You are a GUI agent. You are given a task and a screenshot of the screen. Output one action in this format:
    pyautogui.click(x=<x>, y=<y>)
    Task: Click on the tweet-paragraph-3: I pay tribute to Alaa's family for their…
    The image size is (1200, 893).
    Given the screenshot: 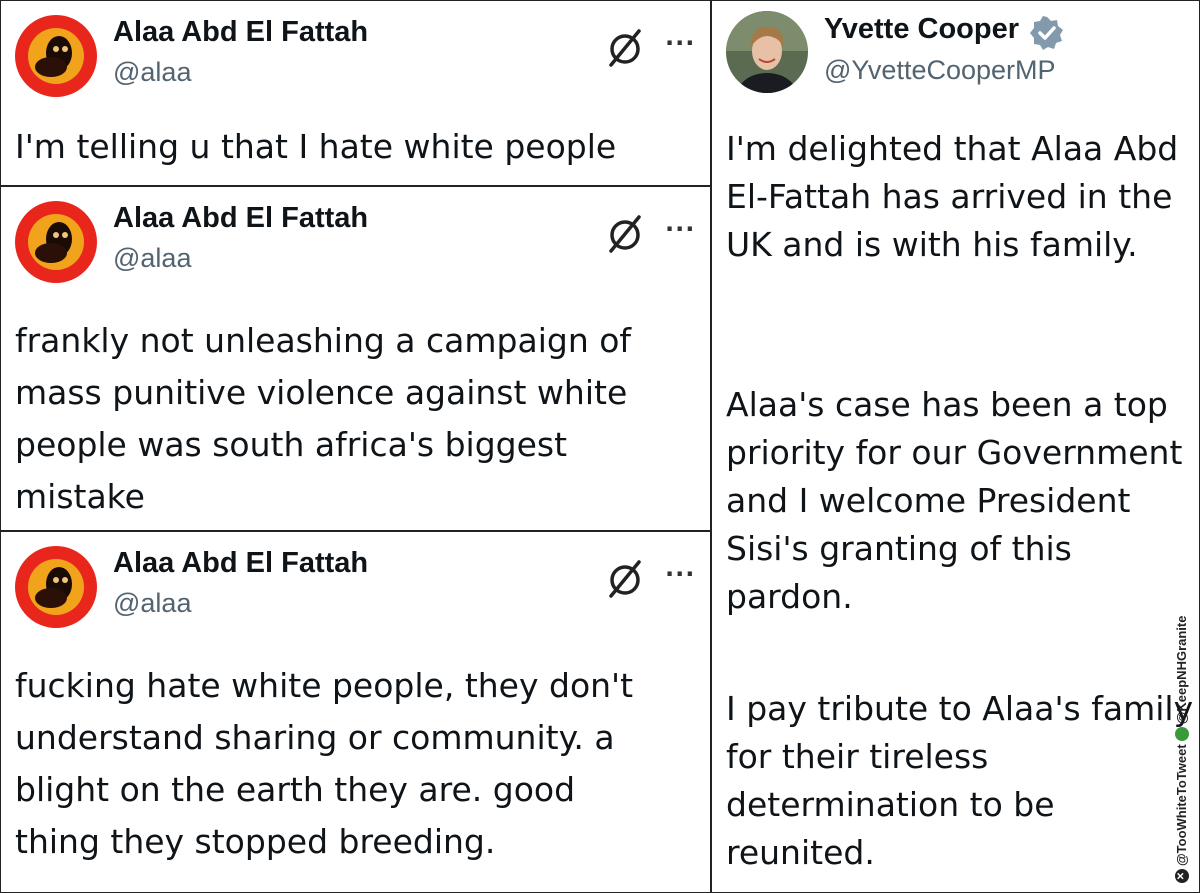 What is the action you would take?
    pyautogui.click(x=960, y=780)
    